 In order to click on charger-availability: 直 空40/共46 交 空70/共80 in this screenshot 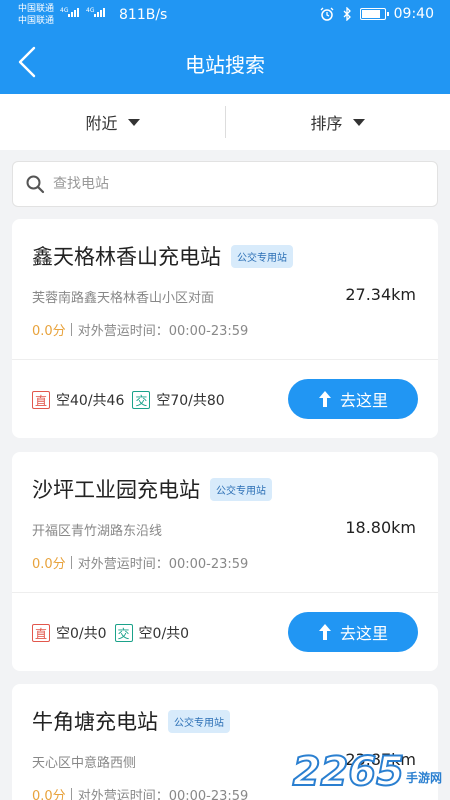, I will do `click(128, 400)`.